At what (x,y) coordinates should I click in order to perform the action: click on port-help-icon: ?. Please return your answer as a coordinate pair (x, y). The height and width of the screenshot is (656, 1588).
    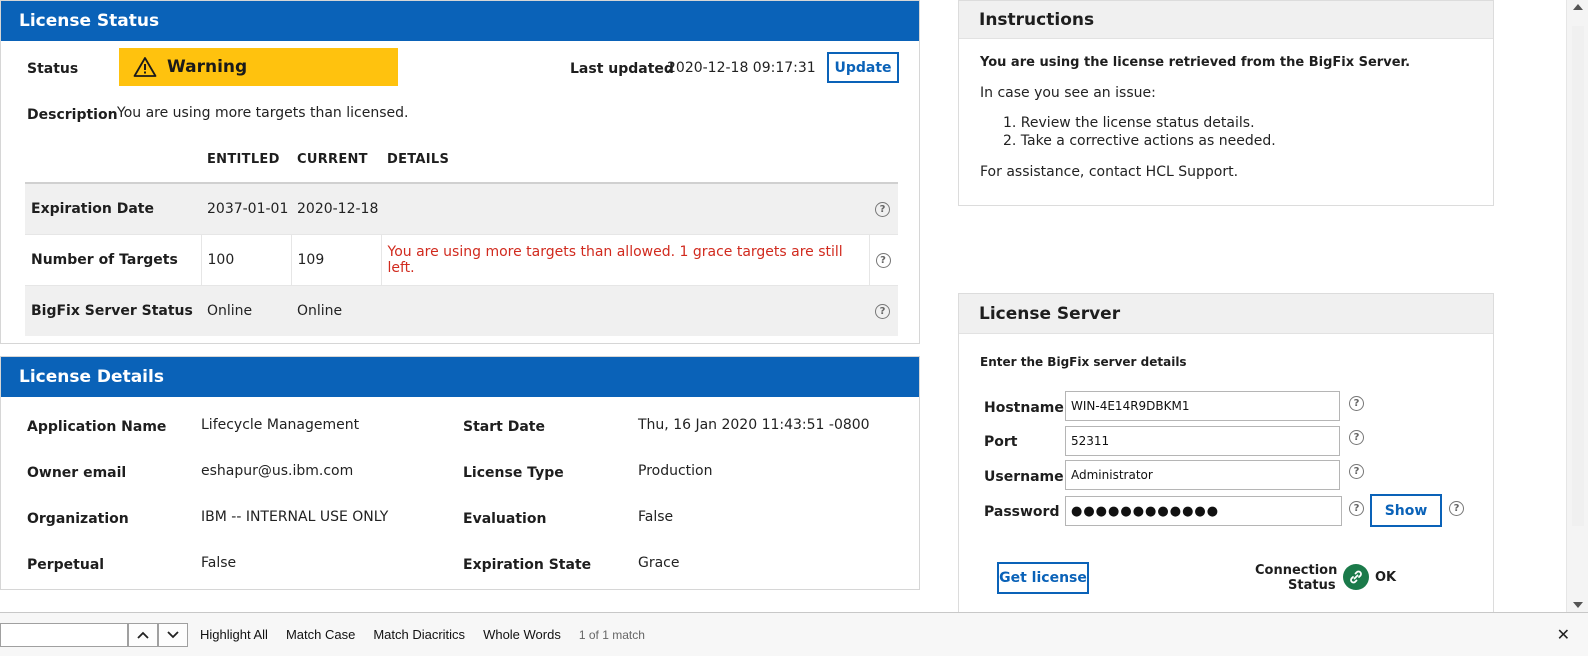
    Looking at the image, I should click on (1356, 437).